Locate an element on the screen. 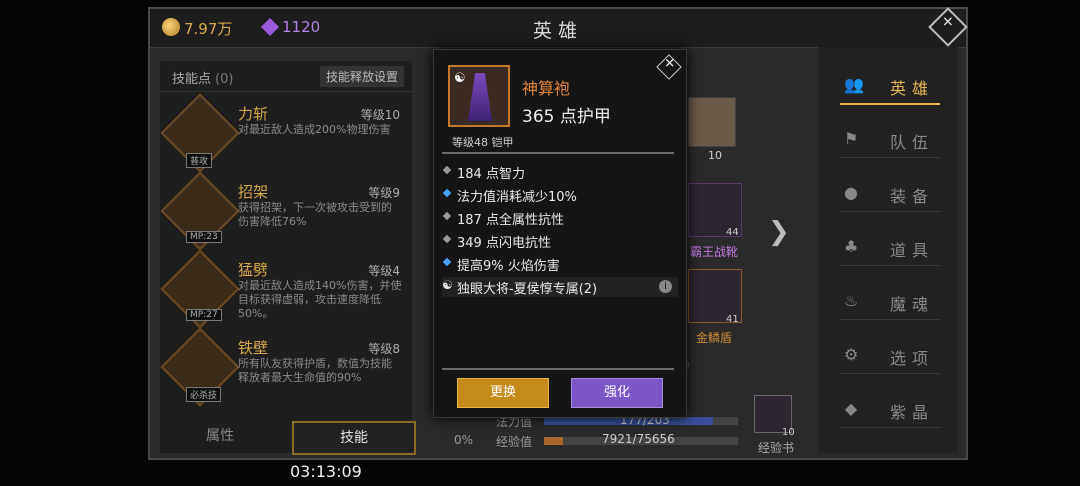 The height and width of the screenshot is (486, 1080). item-attribute: 法力值消耗减少10% is located at coordinates (560, 195).